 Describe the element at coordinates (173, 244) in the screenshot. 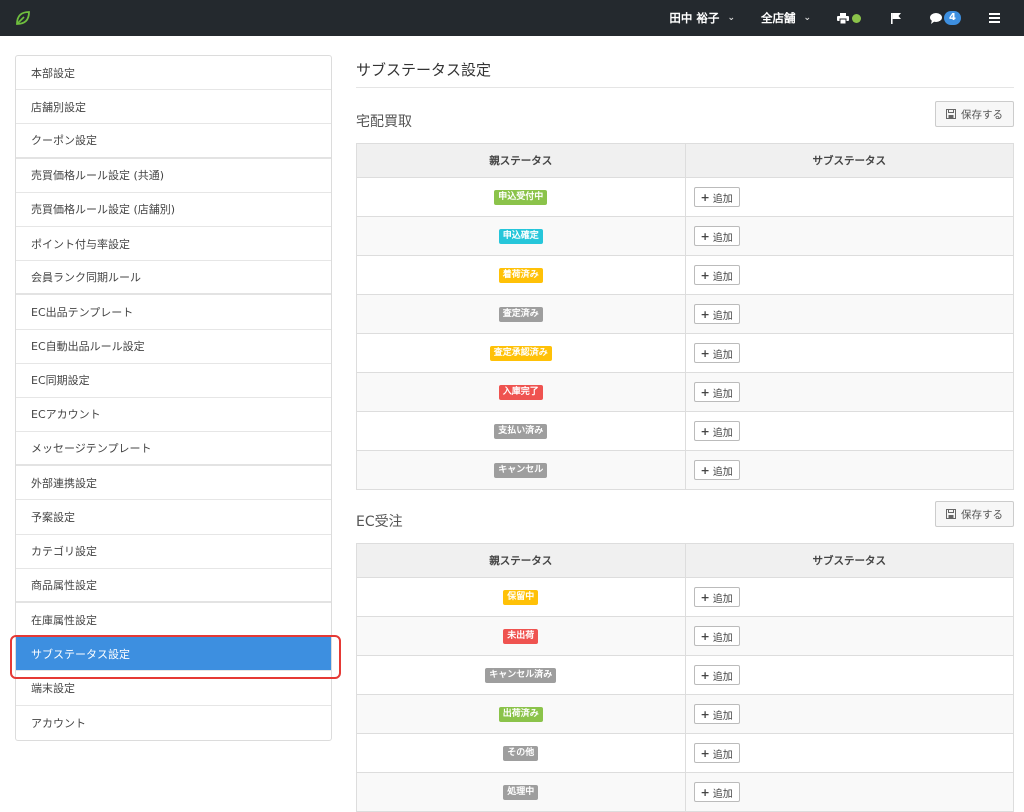

I see `sidebar-item-point-rate: ポイント付与率設定` at that location.